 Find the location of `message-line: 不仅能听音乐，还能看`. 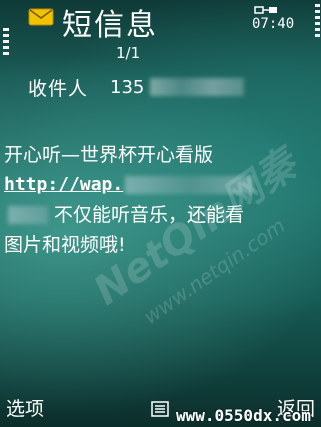

message-line: 不仅能听音乐，还能看 is located at coordinates (160, 215).